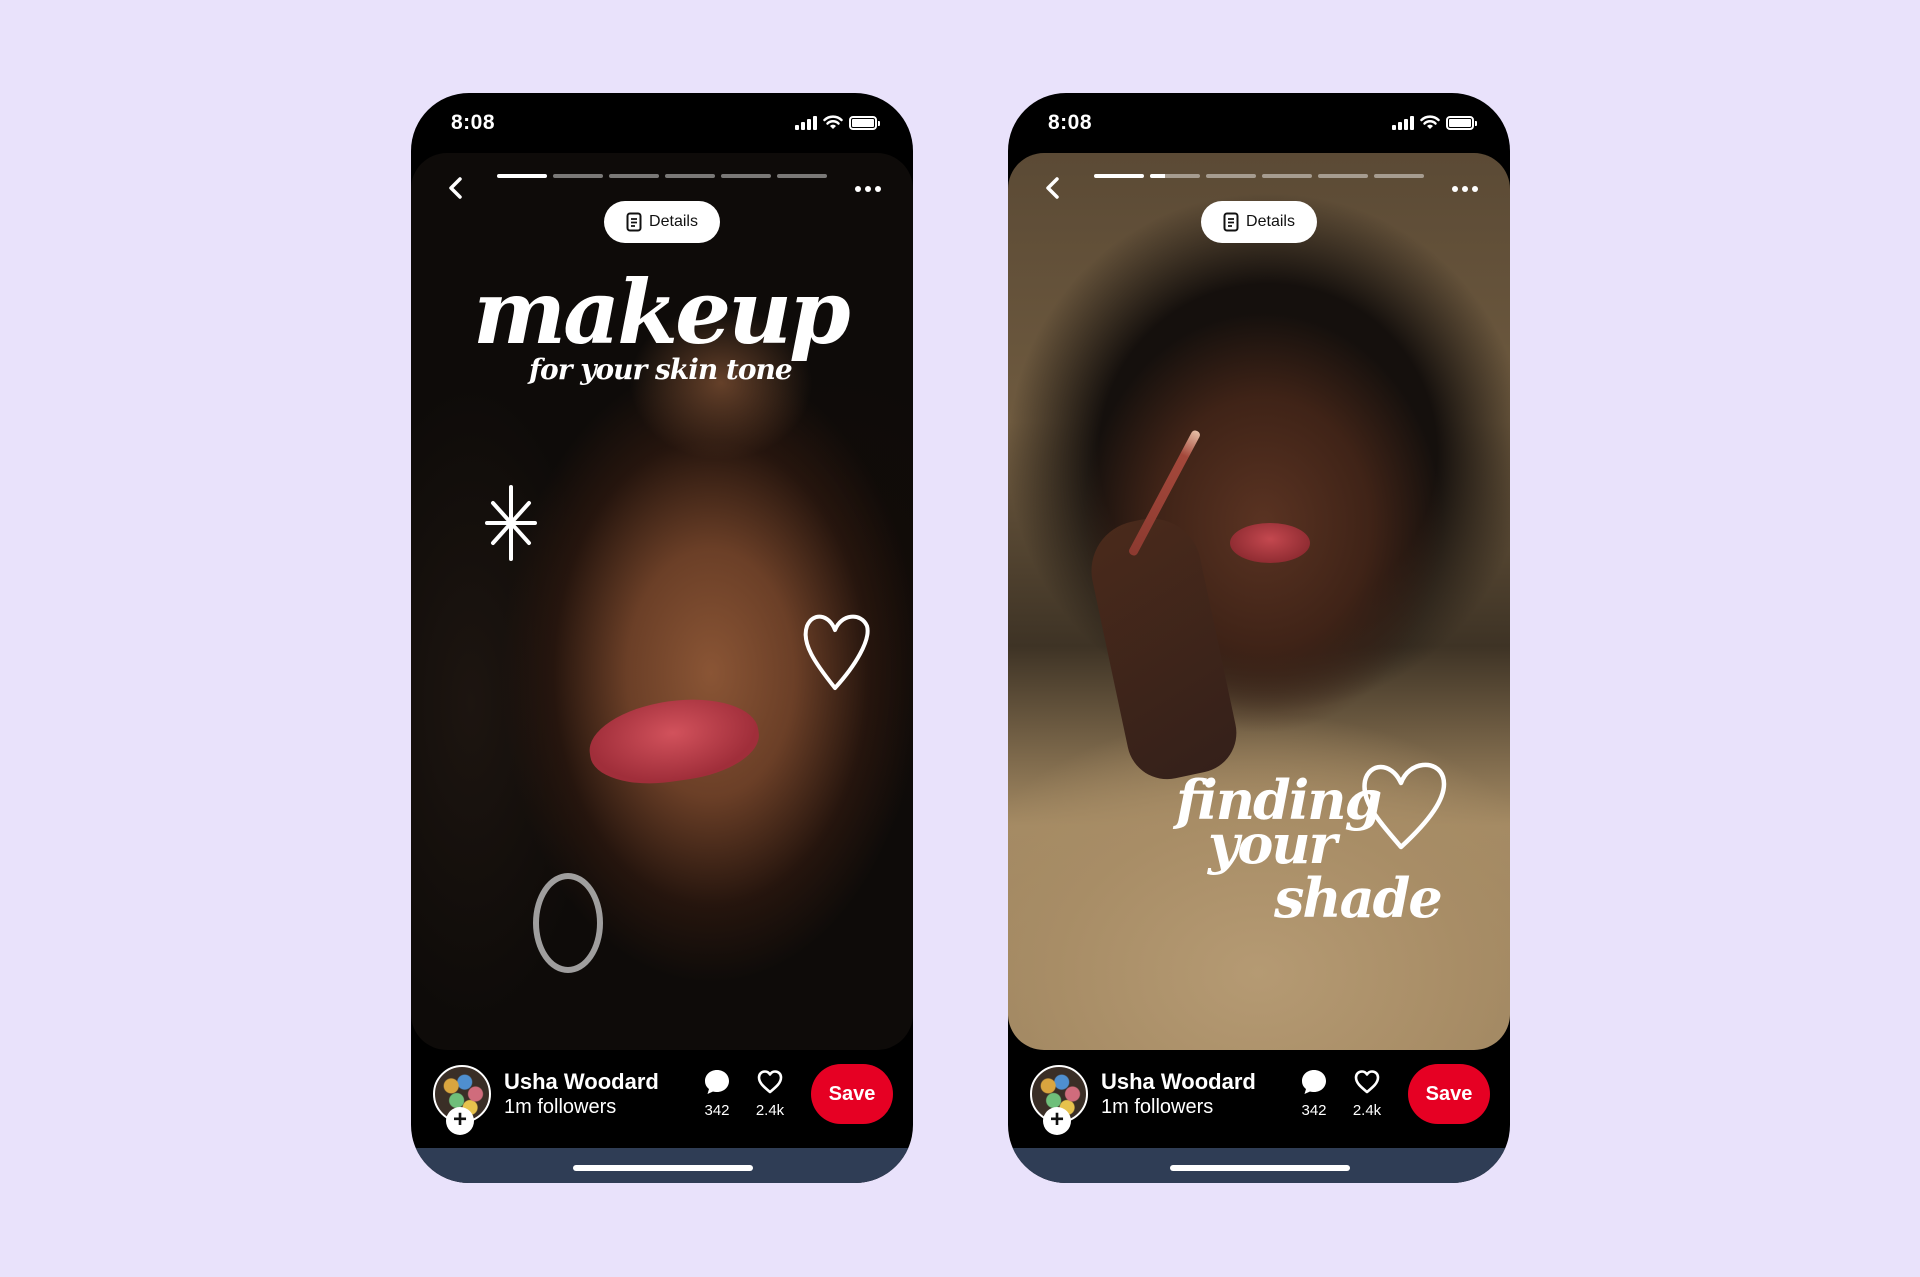 This screenshot has height=1277, width=1920. Describe the element at coordinates (661, 369) in the screenshot. I see `headline-subtitle: for your skin tone` at that location.